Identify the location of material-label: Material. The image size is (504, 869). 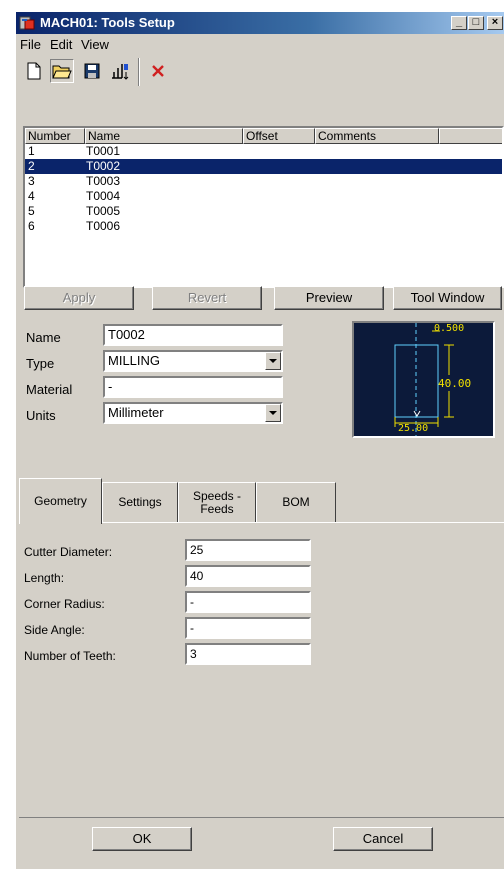
(49, 389).